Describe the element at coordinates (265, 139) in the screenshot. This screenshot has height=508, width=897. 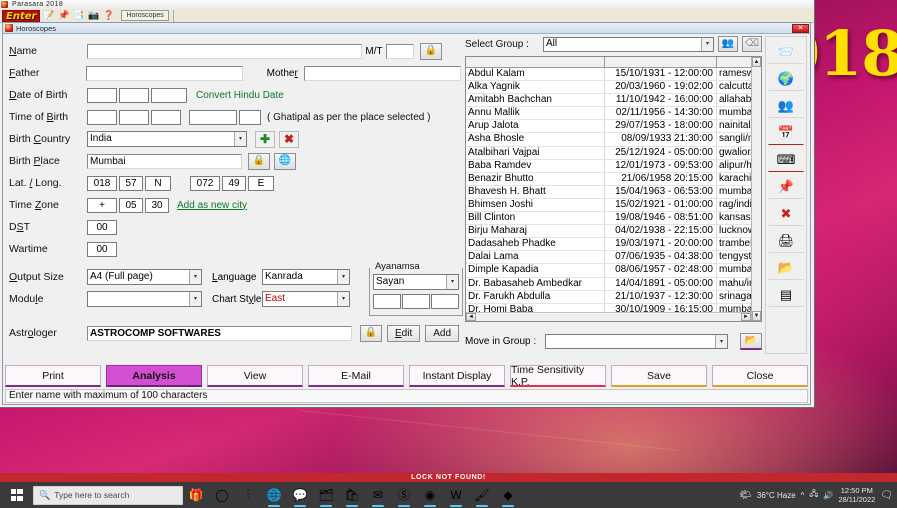
I see `add-country-button: ✚` at that location.